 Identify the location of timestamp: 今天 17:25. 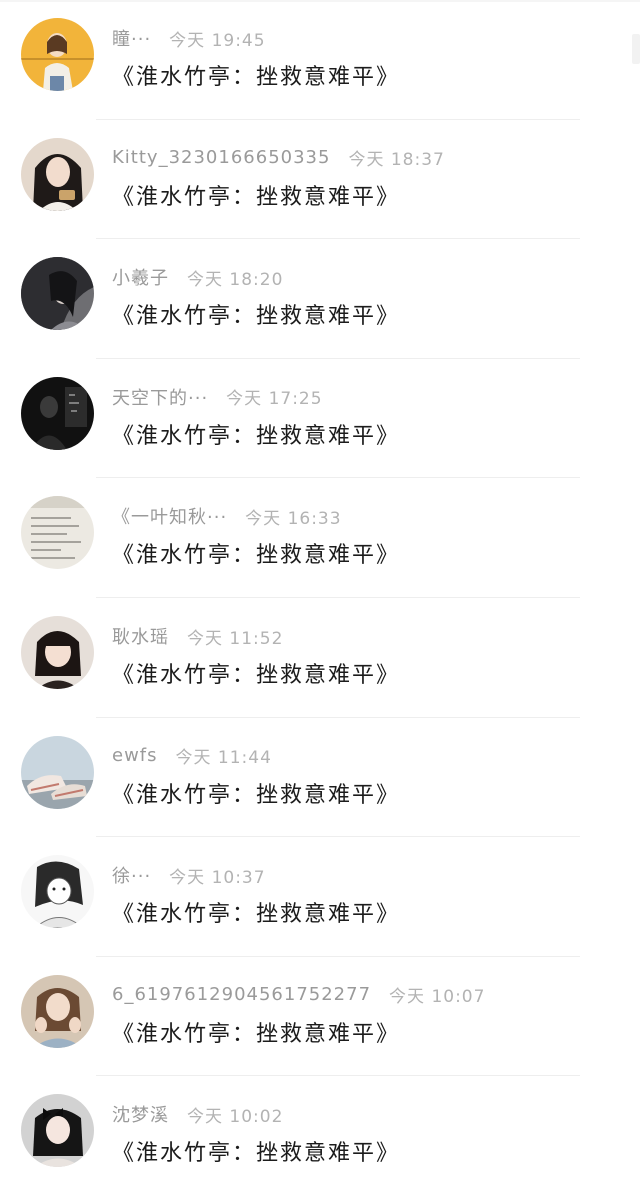
(274, 399).